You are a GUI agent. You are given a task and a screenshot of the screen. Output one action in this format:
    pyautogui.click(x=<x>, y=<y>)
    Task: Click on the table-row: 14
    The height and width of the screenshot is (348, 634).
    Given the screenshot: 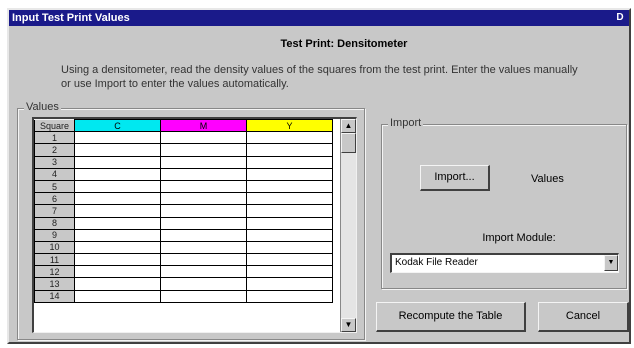 What is the action you would take?
    pyautogui.click(x=183, y=296)
    